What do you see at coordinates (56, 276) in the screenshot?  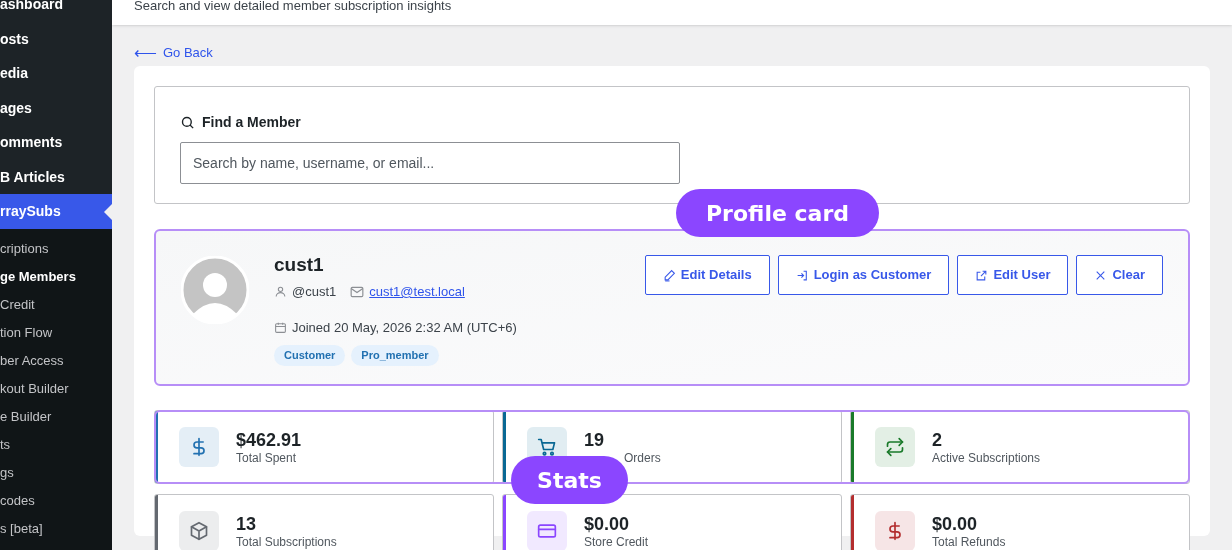 I see `submenu-item: ge Members` at bounding box center [56, 276].